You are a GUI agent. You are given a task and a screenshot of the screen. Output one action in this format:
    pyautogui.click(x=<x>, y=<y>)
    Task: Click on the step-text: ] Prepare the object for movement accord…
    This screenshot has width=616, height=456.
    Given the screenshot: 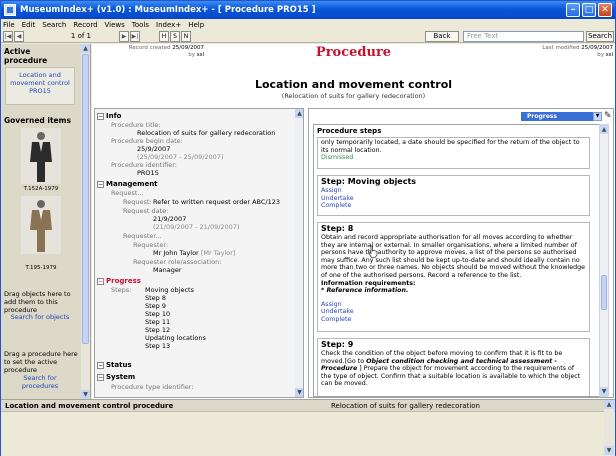 What is the action you would take?
    pyautogui.click(x=451, y=376)
    